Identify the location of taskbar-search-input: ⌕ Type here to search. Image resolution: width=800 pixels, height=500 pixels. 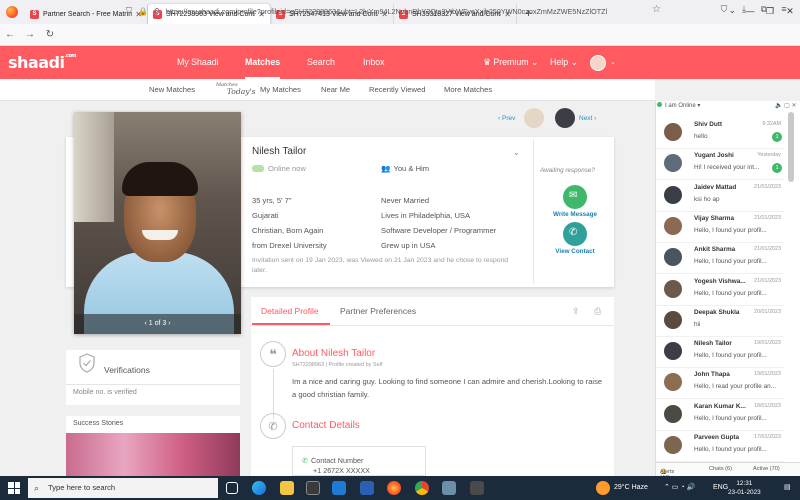
(123, 488).